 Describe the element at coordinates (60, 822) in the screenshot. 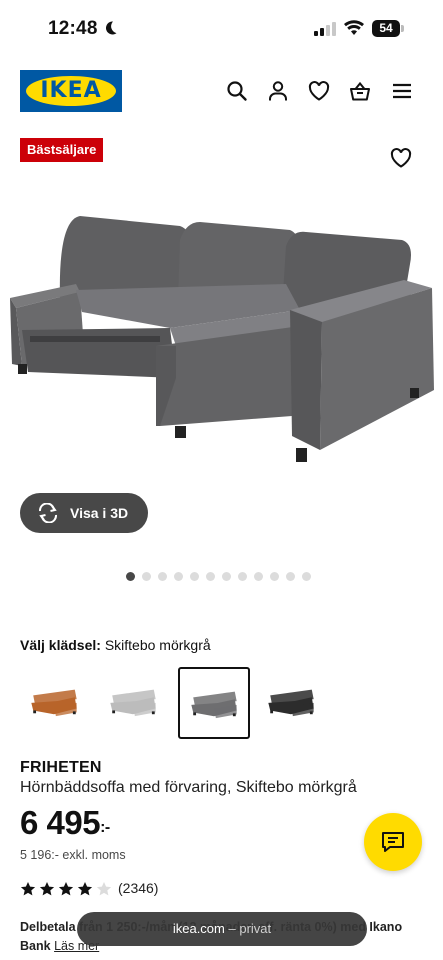

I see `price-amount: 6 495` at that location.